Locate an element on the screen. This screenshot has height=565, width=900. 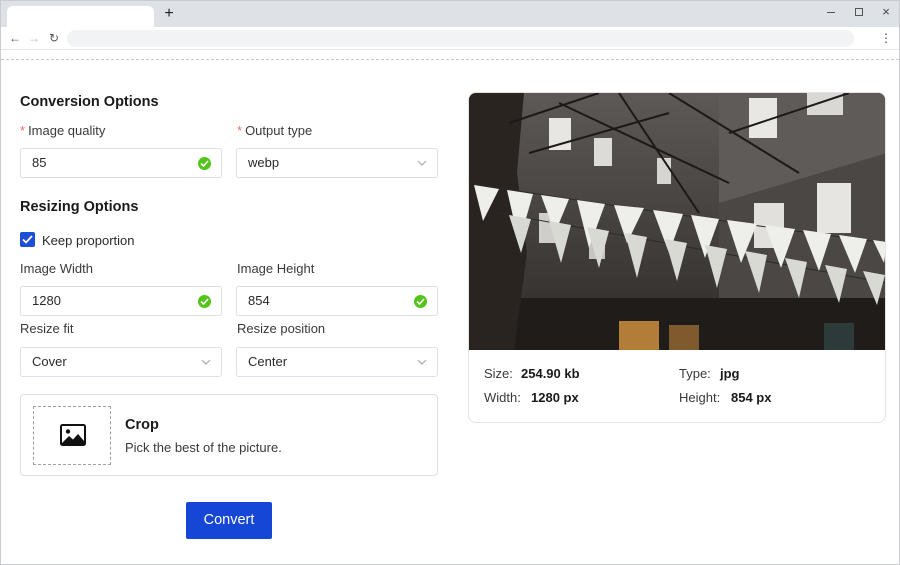
maximize-button is located at coordinates (859, 12).